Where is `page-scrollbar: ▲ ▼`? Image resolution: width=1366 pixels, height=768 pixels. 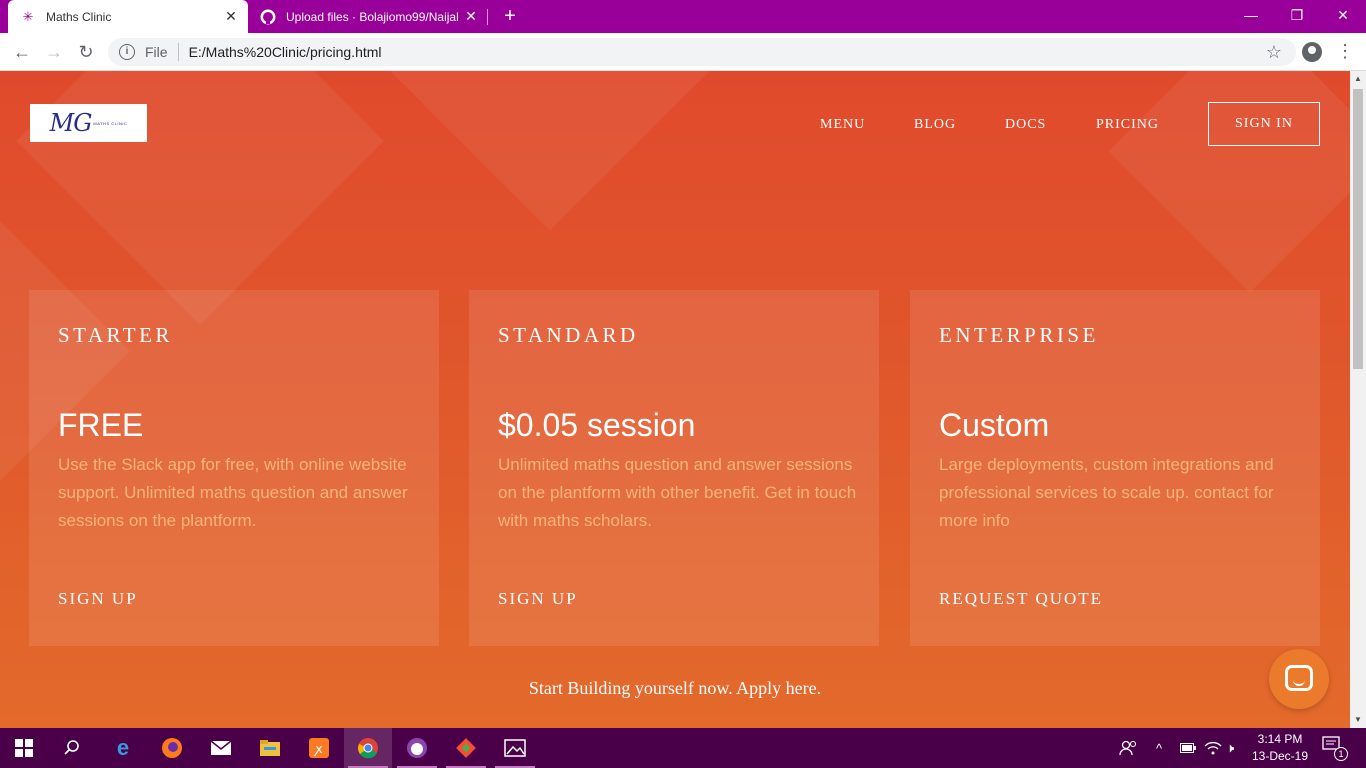 page-scrollbar: ▲ ▼ is located at coordinates (1358, 399).